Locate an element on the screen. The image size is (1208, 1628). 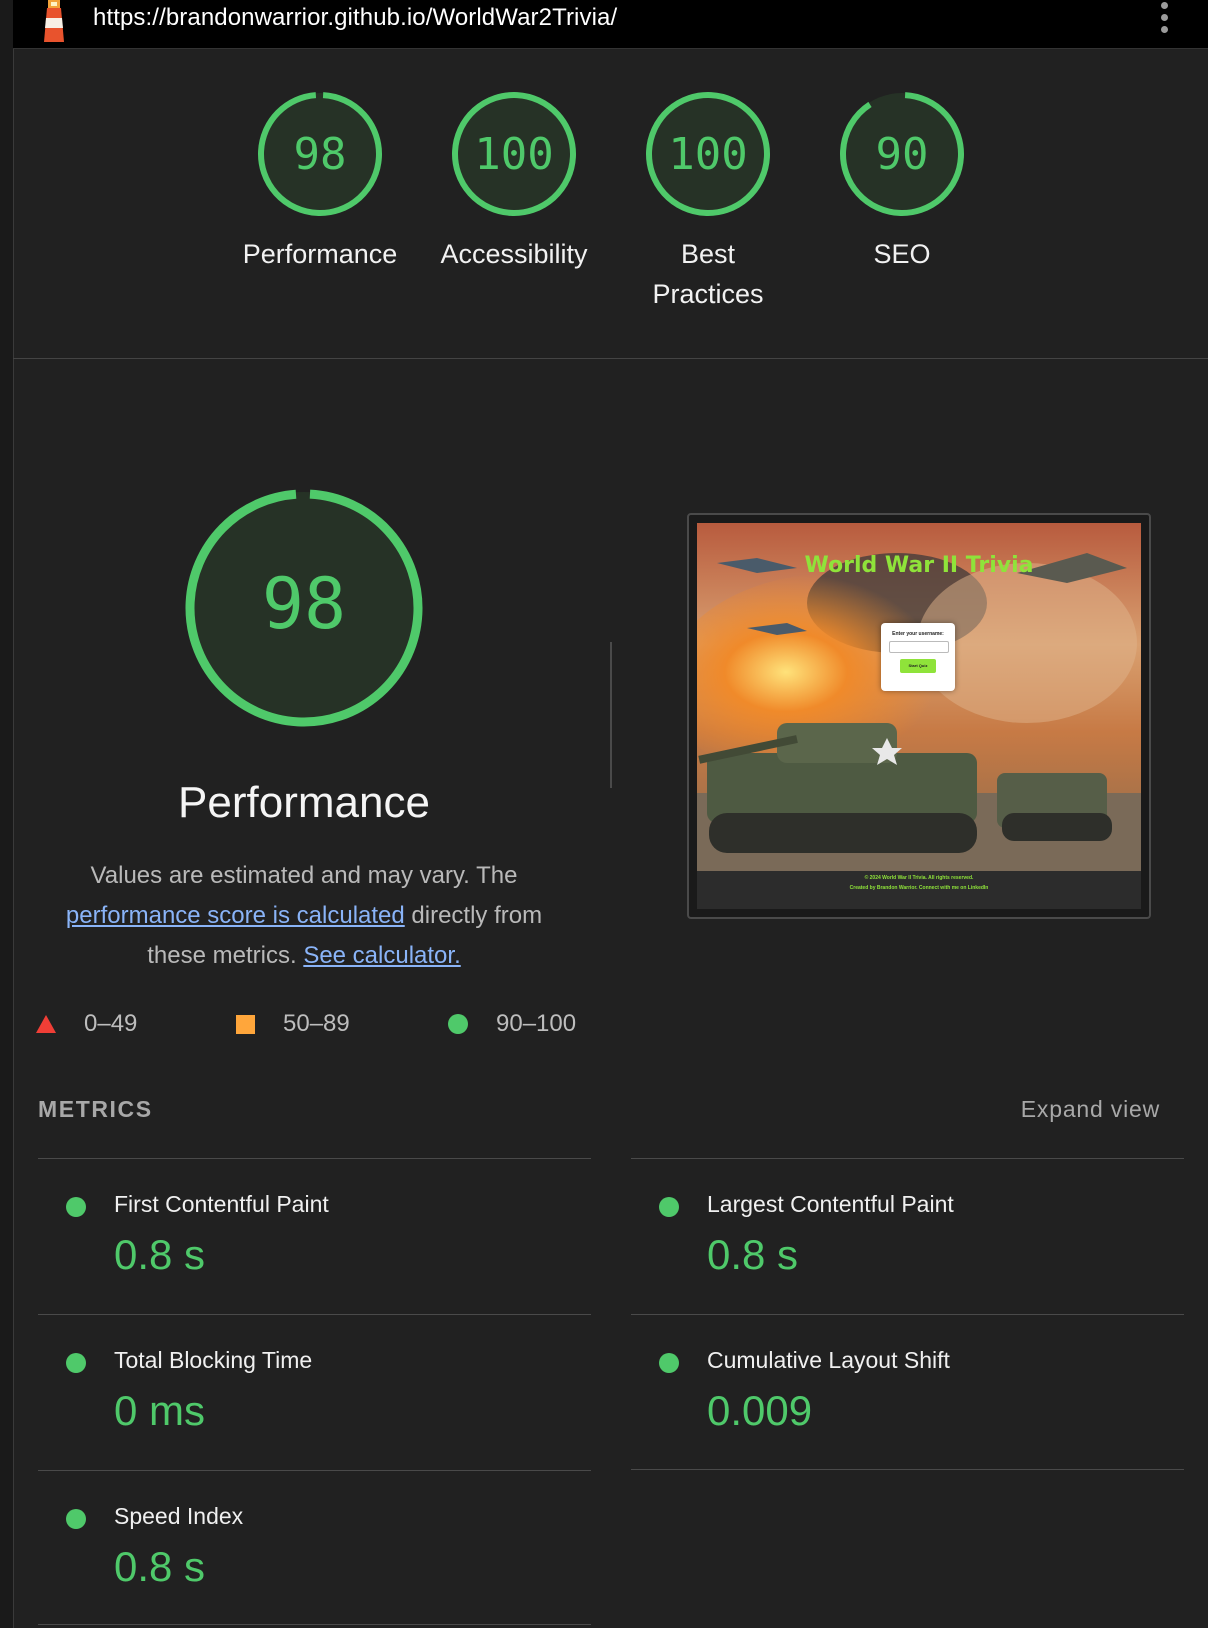
desc-text: Values are estimated and may vary. The is located at coordinates (304, 875).